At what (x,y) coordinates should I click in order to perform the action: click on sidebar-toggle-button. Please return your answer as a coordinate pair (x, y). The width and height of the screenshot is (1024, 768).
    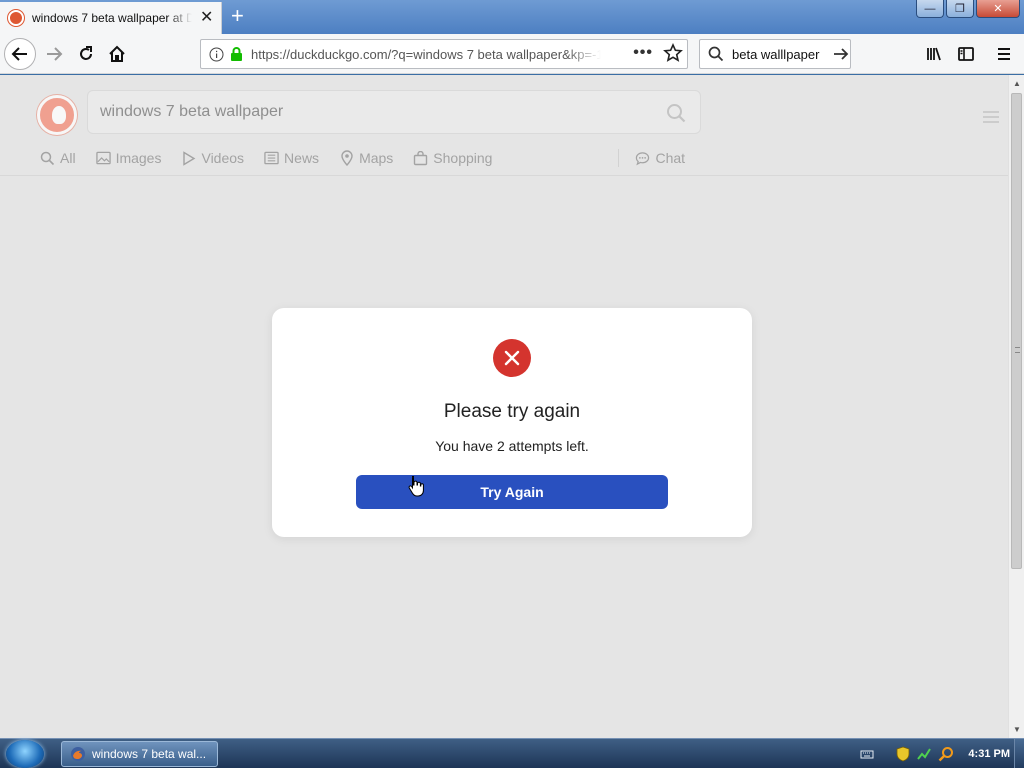
    Looking at the image, I should click on (966, 54).